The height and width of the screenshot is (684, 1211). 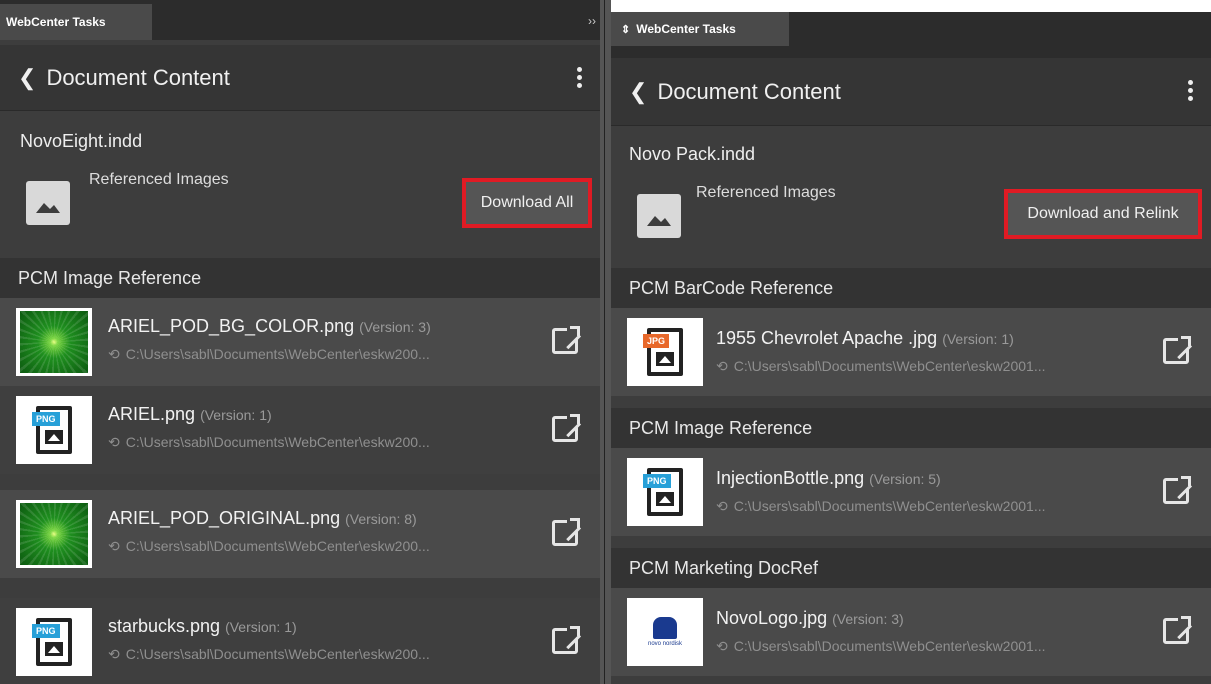 What do you see at coordinates (692, 154) in the screenshot?
I see `document-name: Novo Pack.indd` at bounding box center [692, 154].